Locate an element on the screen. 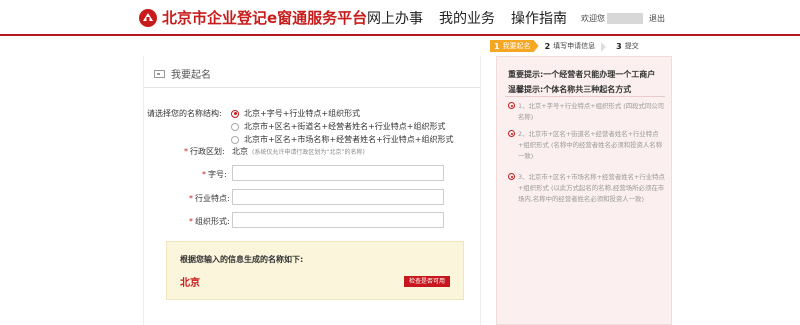 This screenshot has height=325, width=800. structure-option-1: 北京+字号+行业特点+组织形式 is located at coordinates (295, 113).